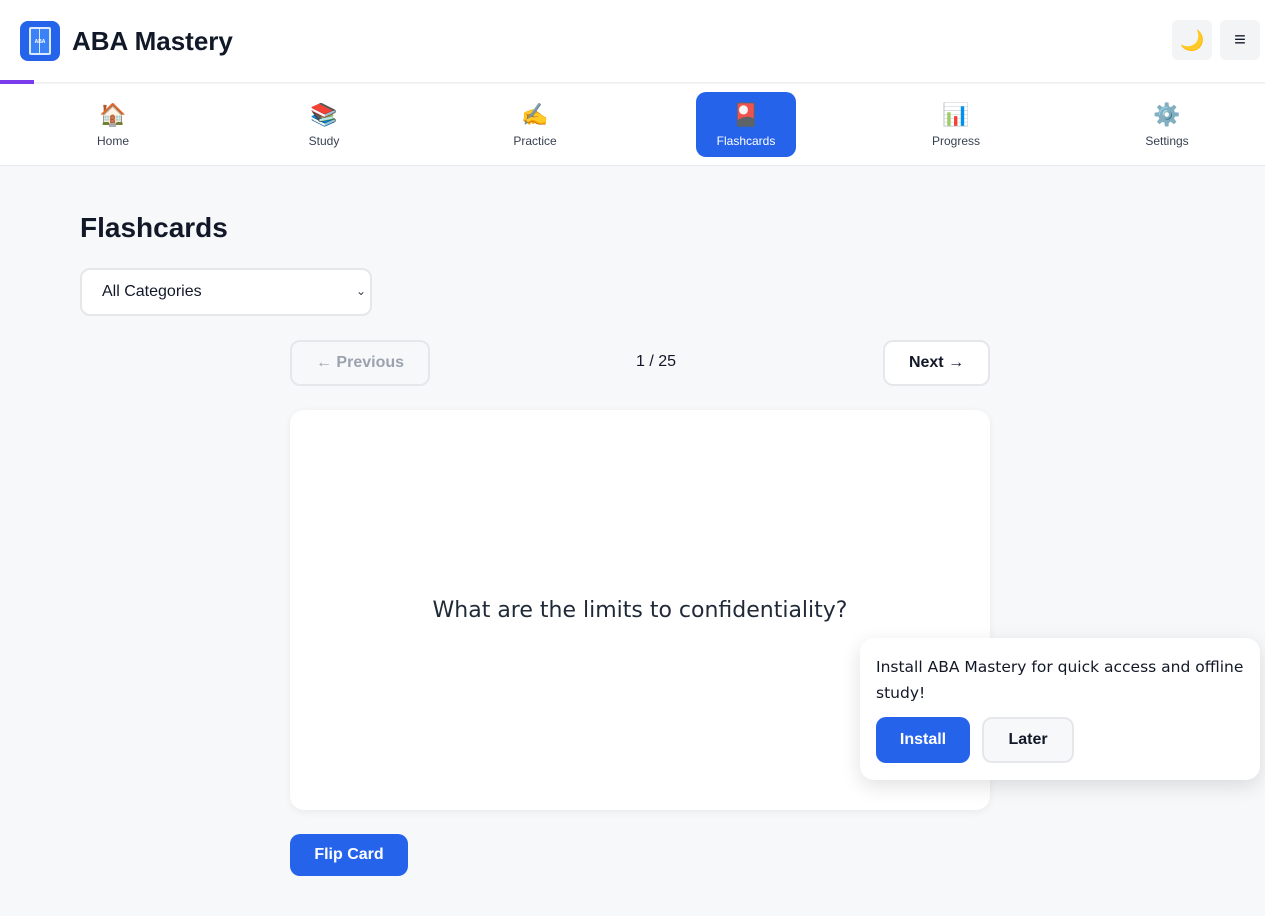 The width and height of the screenshot is (1265, 916). I want to click on nav-label-study: Study, so click(324, 140).